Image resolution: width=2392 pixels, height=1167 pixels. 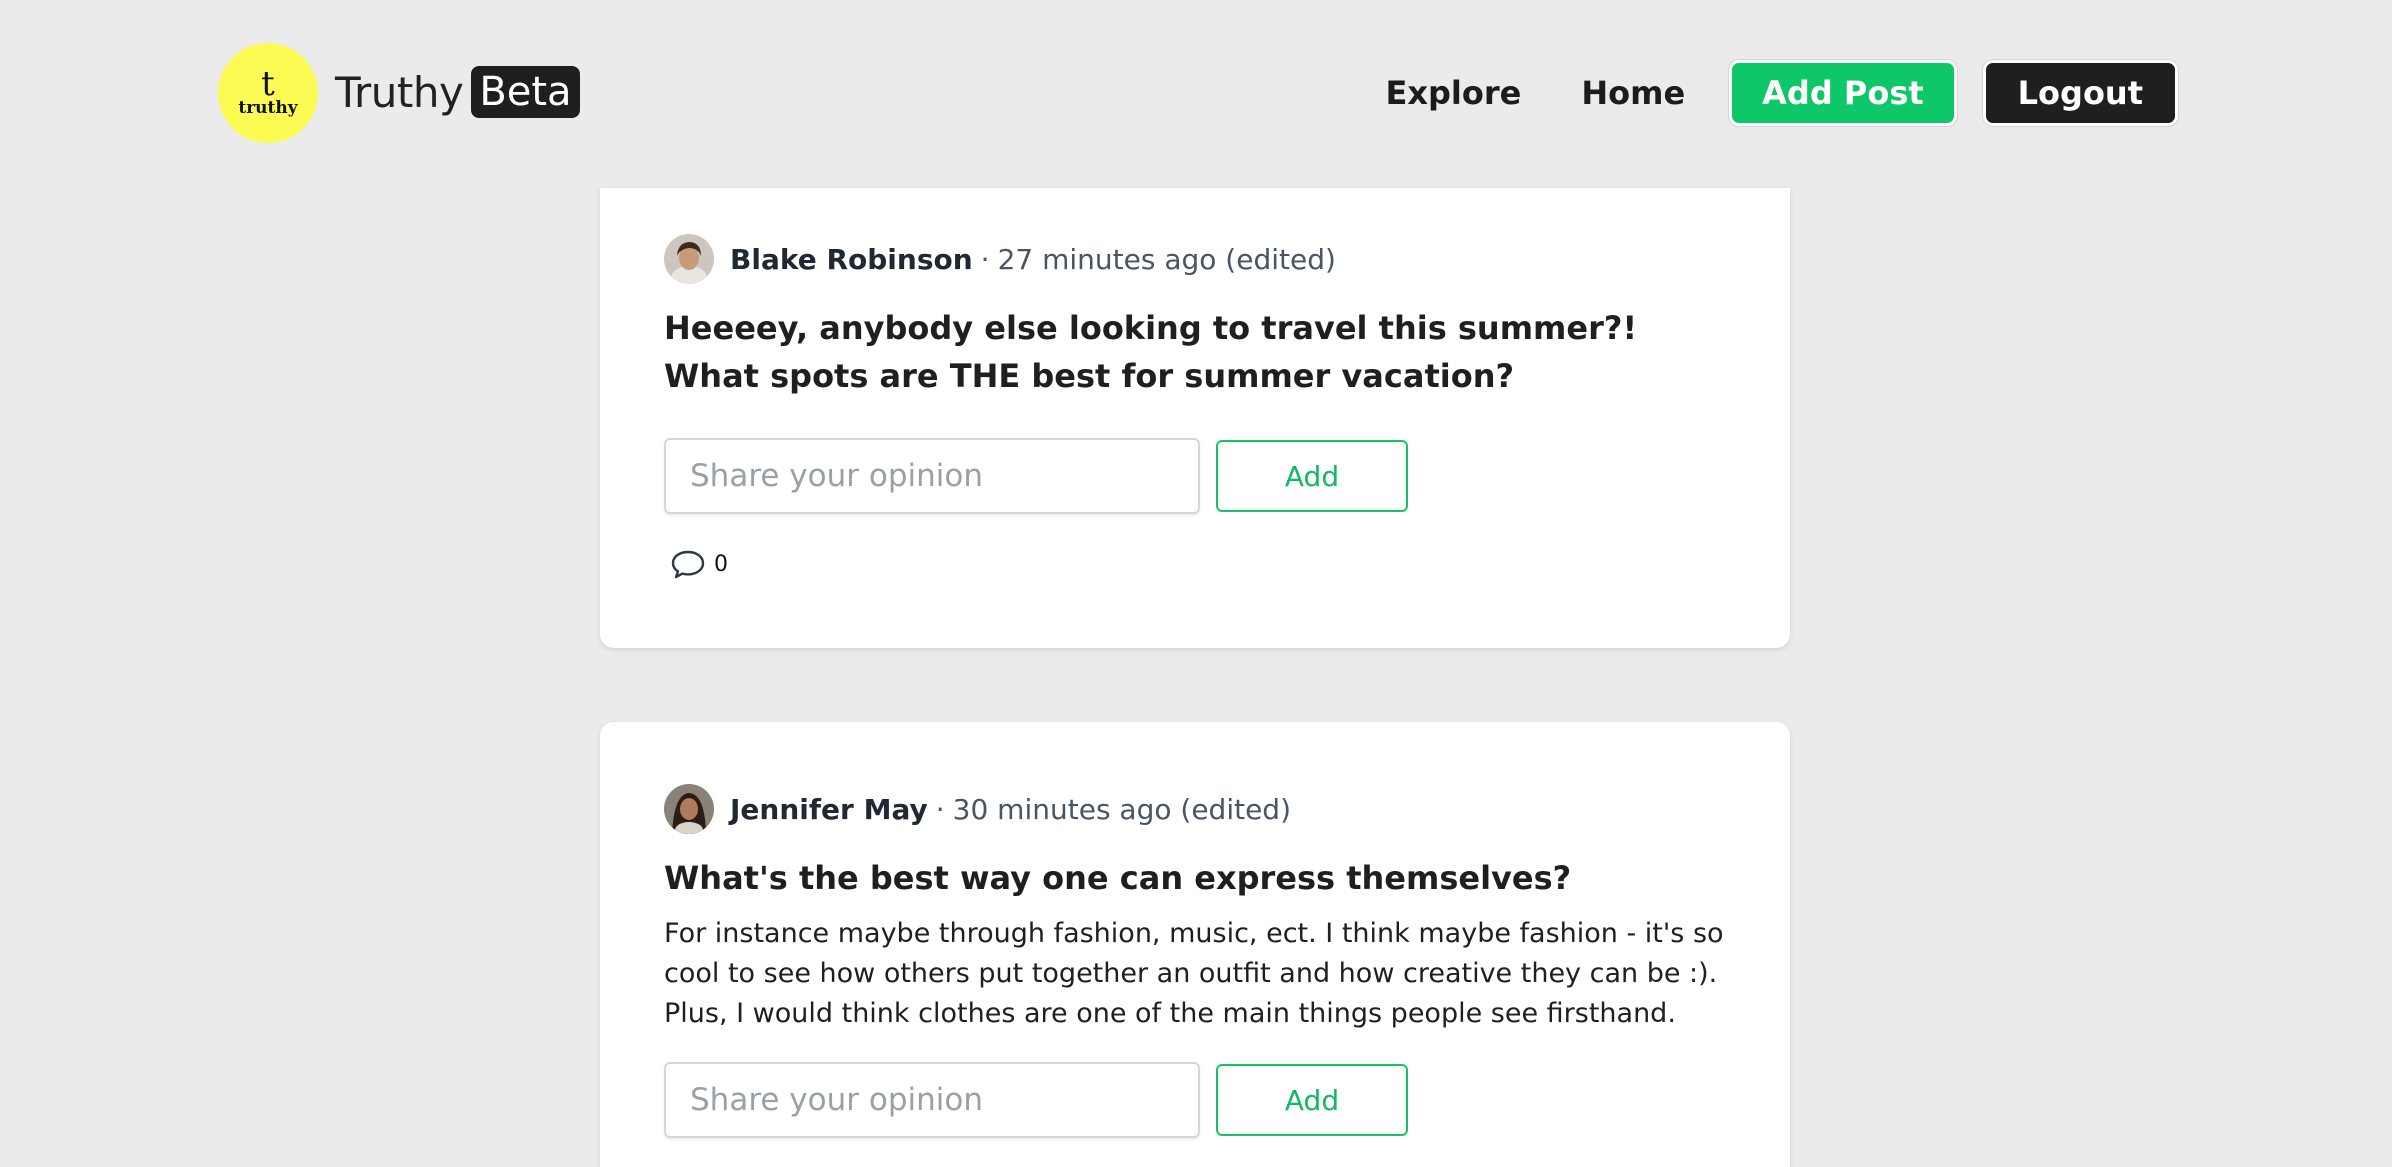 What do you see at coordinates (688, 564) in the screenshot?
I see `speech-bubble-icon` at bounding box center [688, 564].